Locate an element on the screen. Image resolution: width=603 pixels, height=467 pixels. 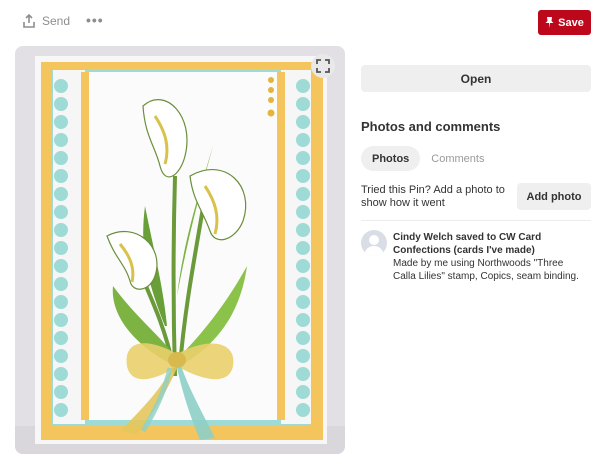
add-photo-button: Add photo is located at coordinates (554, 196).